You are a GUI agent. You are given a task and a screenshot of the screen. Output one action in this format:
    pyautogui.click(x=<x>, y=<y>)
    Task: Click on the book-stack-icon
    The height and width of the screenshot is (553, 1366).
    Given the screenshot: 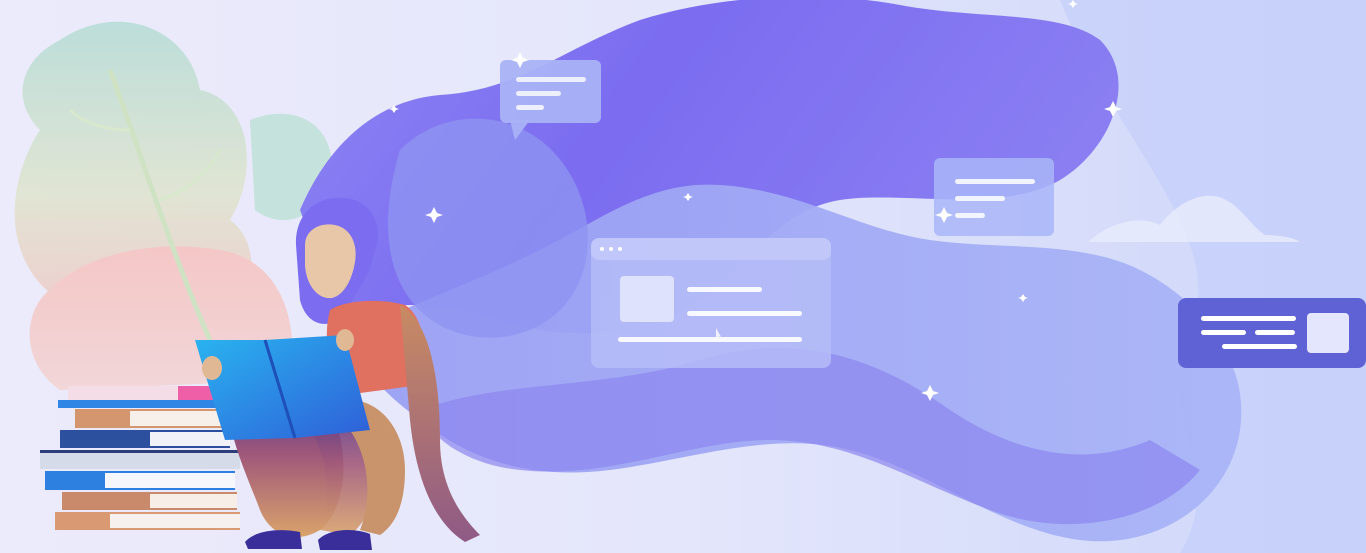 What is the action you would take?
    pyautogui.click(x=140, y=458)
    